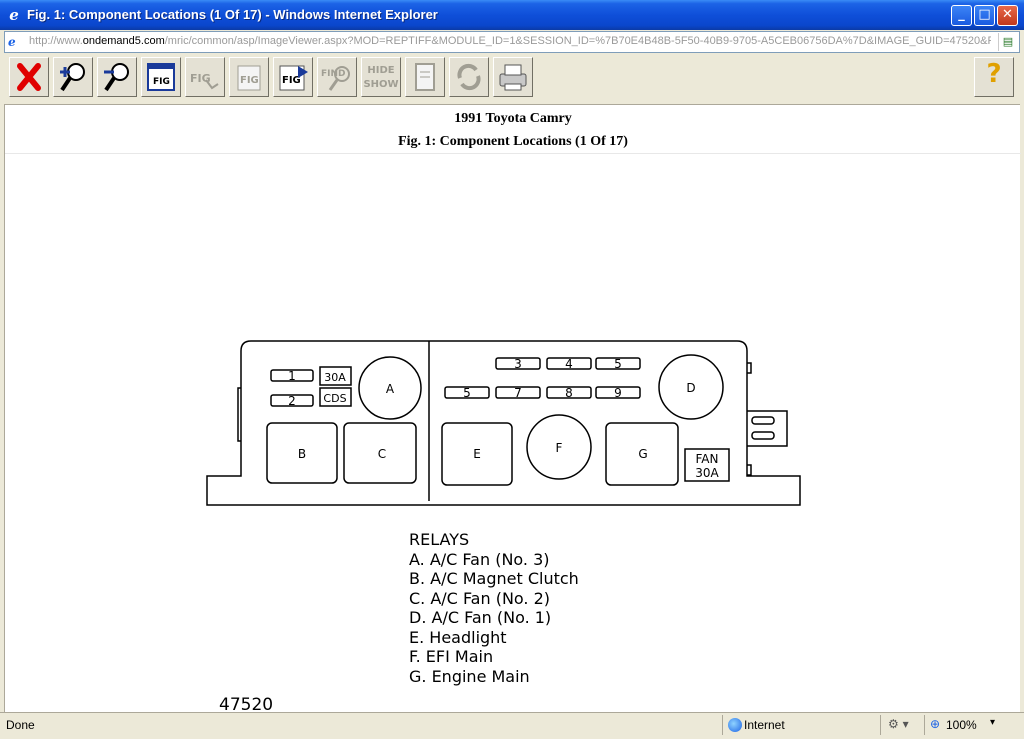  I want to click on maximize-button: □, so click(984, 15).